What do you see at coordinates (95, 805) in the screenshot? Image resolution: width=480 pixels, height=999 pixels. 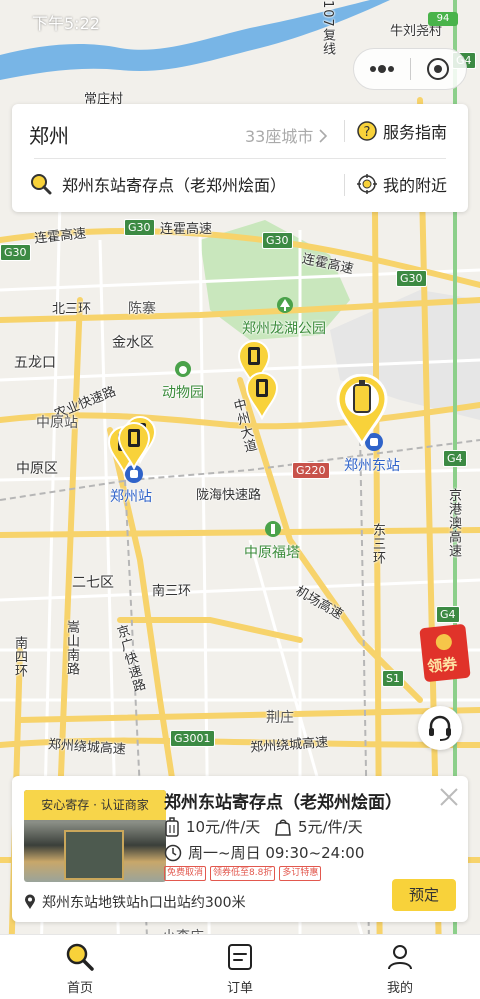 I see `certified-tag: 安心寄存 · 认证商家` at bounding box center [95, 805].